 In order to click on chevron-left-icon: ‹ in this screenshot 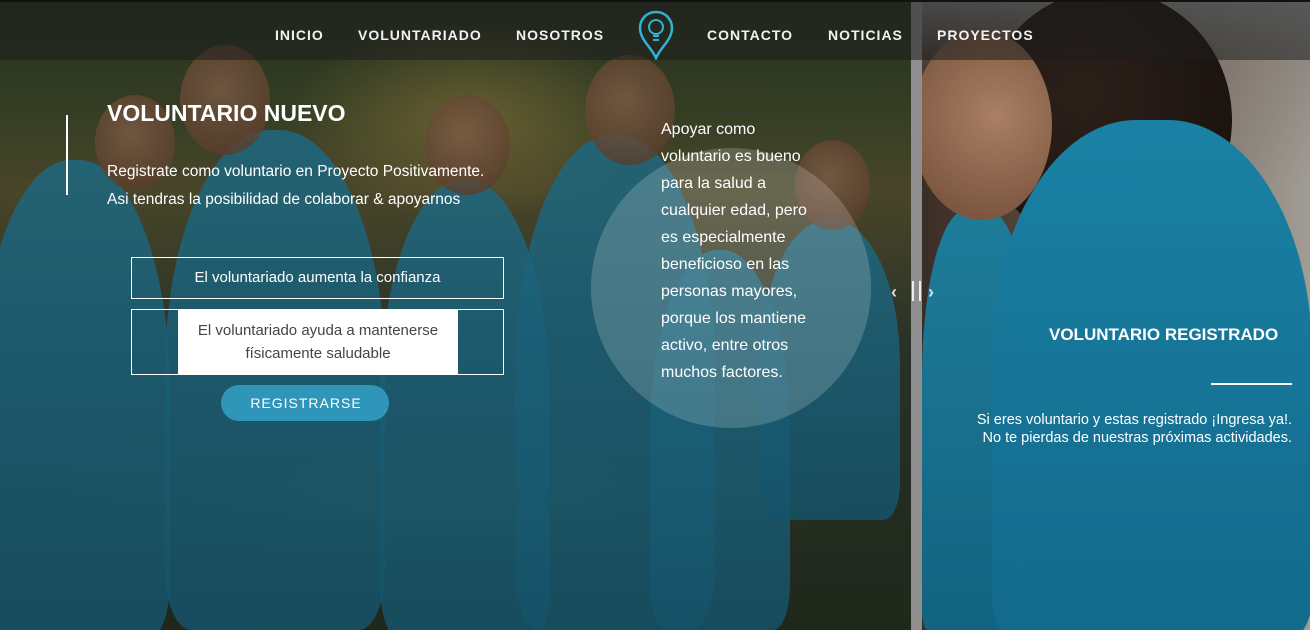, I will do `click(894, 292)`.